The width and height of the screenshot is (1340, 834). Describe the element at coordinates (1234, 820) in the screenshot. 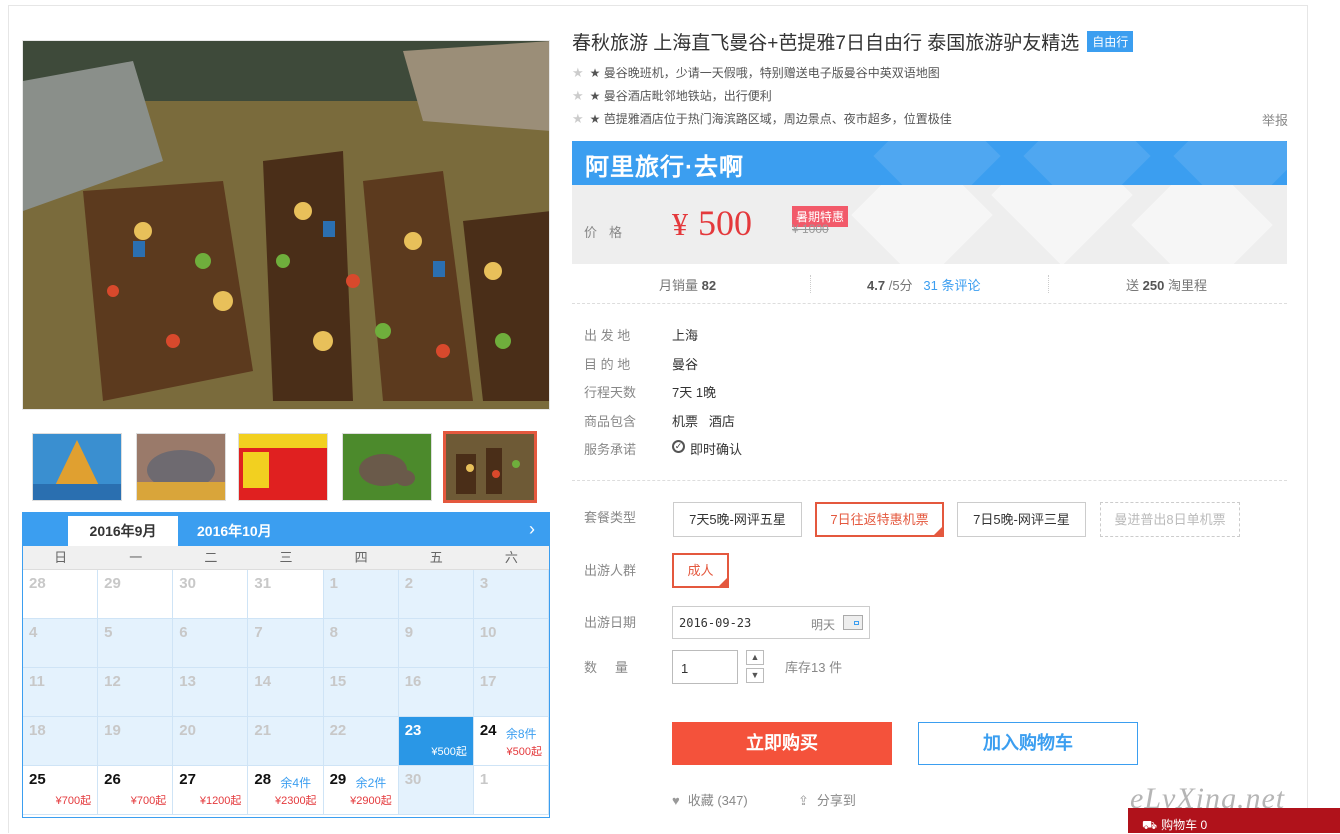

I see `mini-cart: ⛟ 购物车 0` at that location.